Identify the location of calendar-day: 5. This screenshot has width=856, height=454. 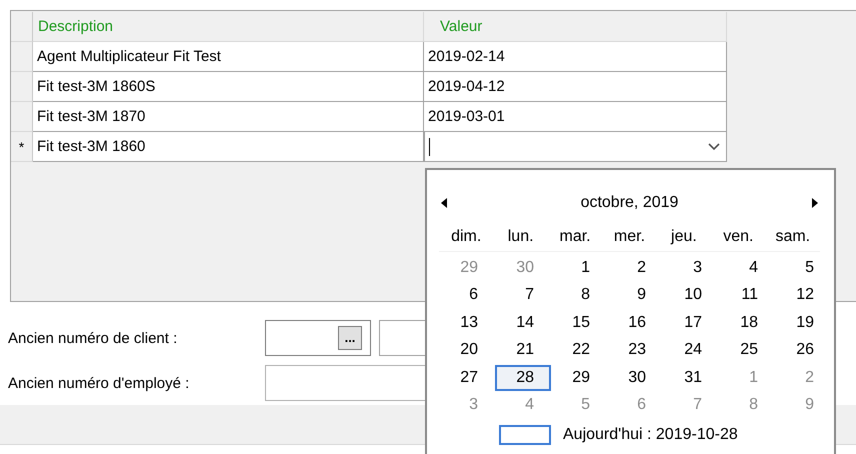
(803, 267).